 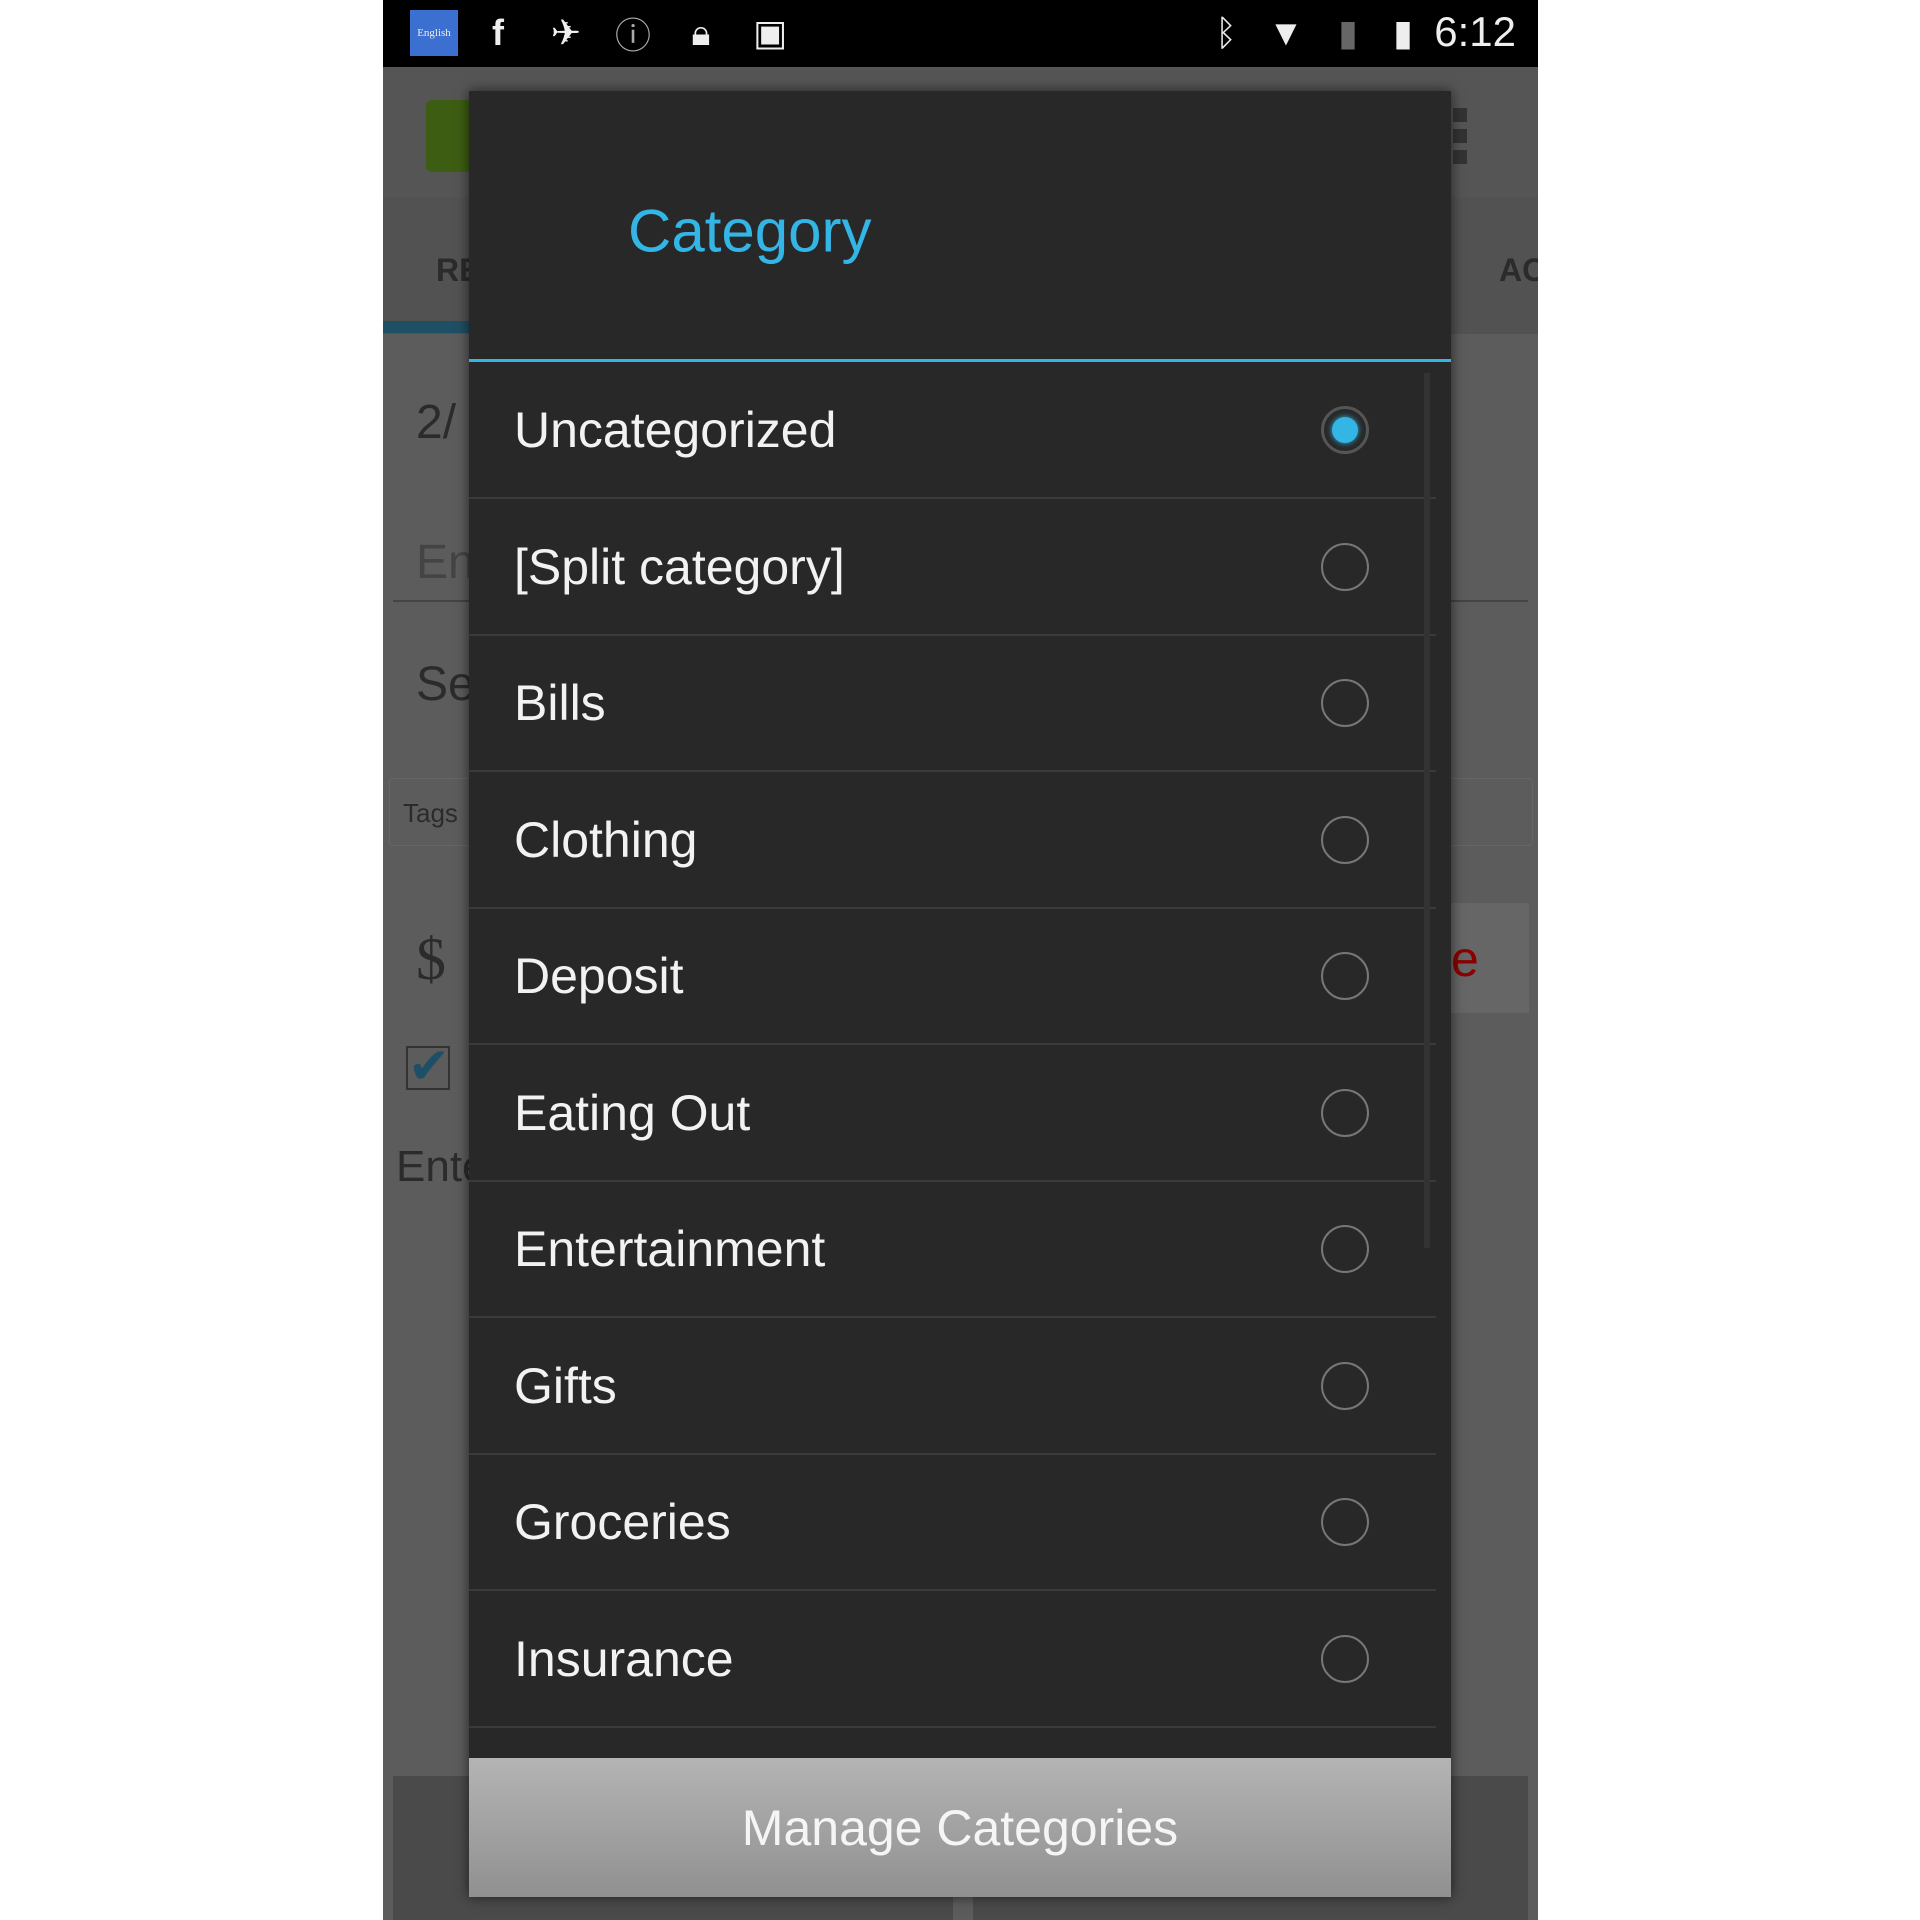 I want to click on description-field: En, so click(x=445, y=562).